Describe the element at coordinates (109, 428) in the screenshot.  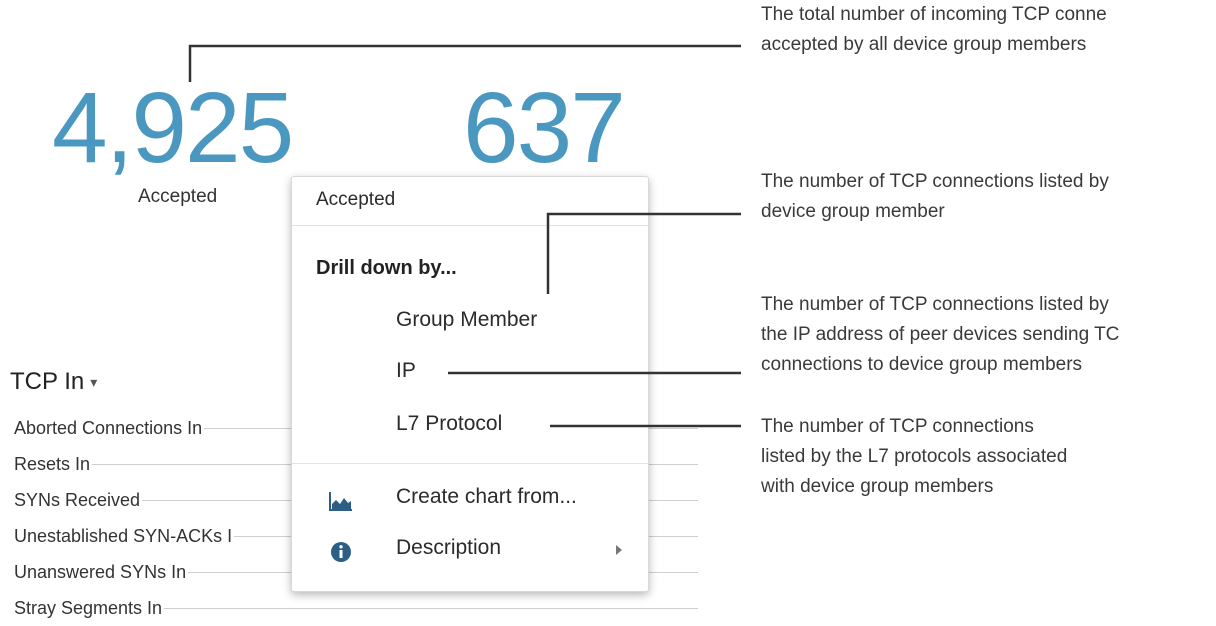
I see `metric-row-label: Aborted Connections In` at that location.